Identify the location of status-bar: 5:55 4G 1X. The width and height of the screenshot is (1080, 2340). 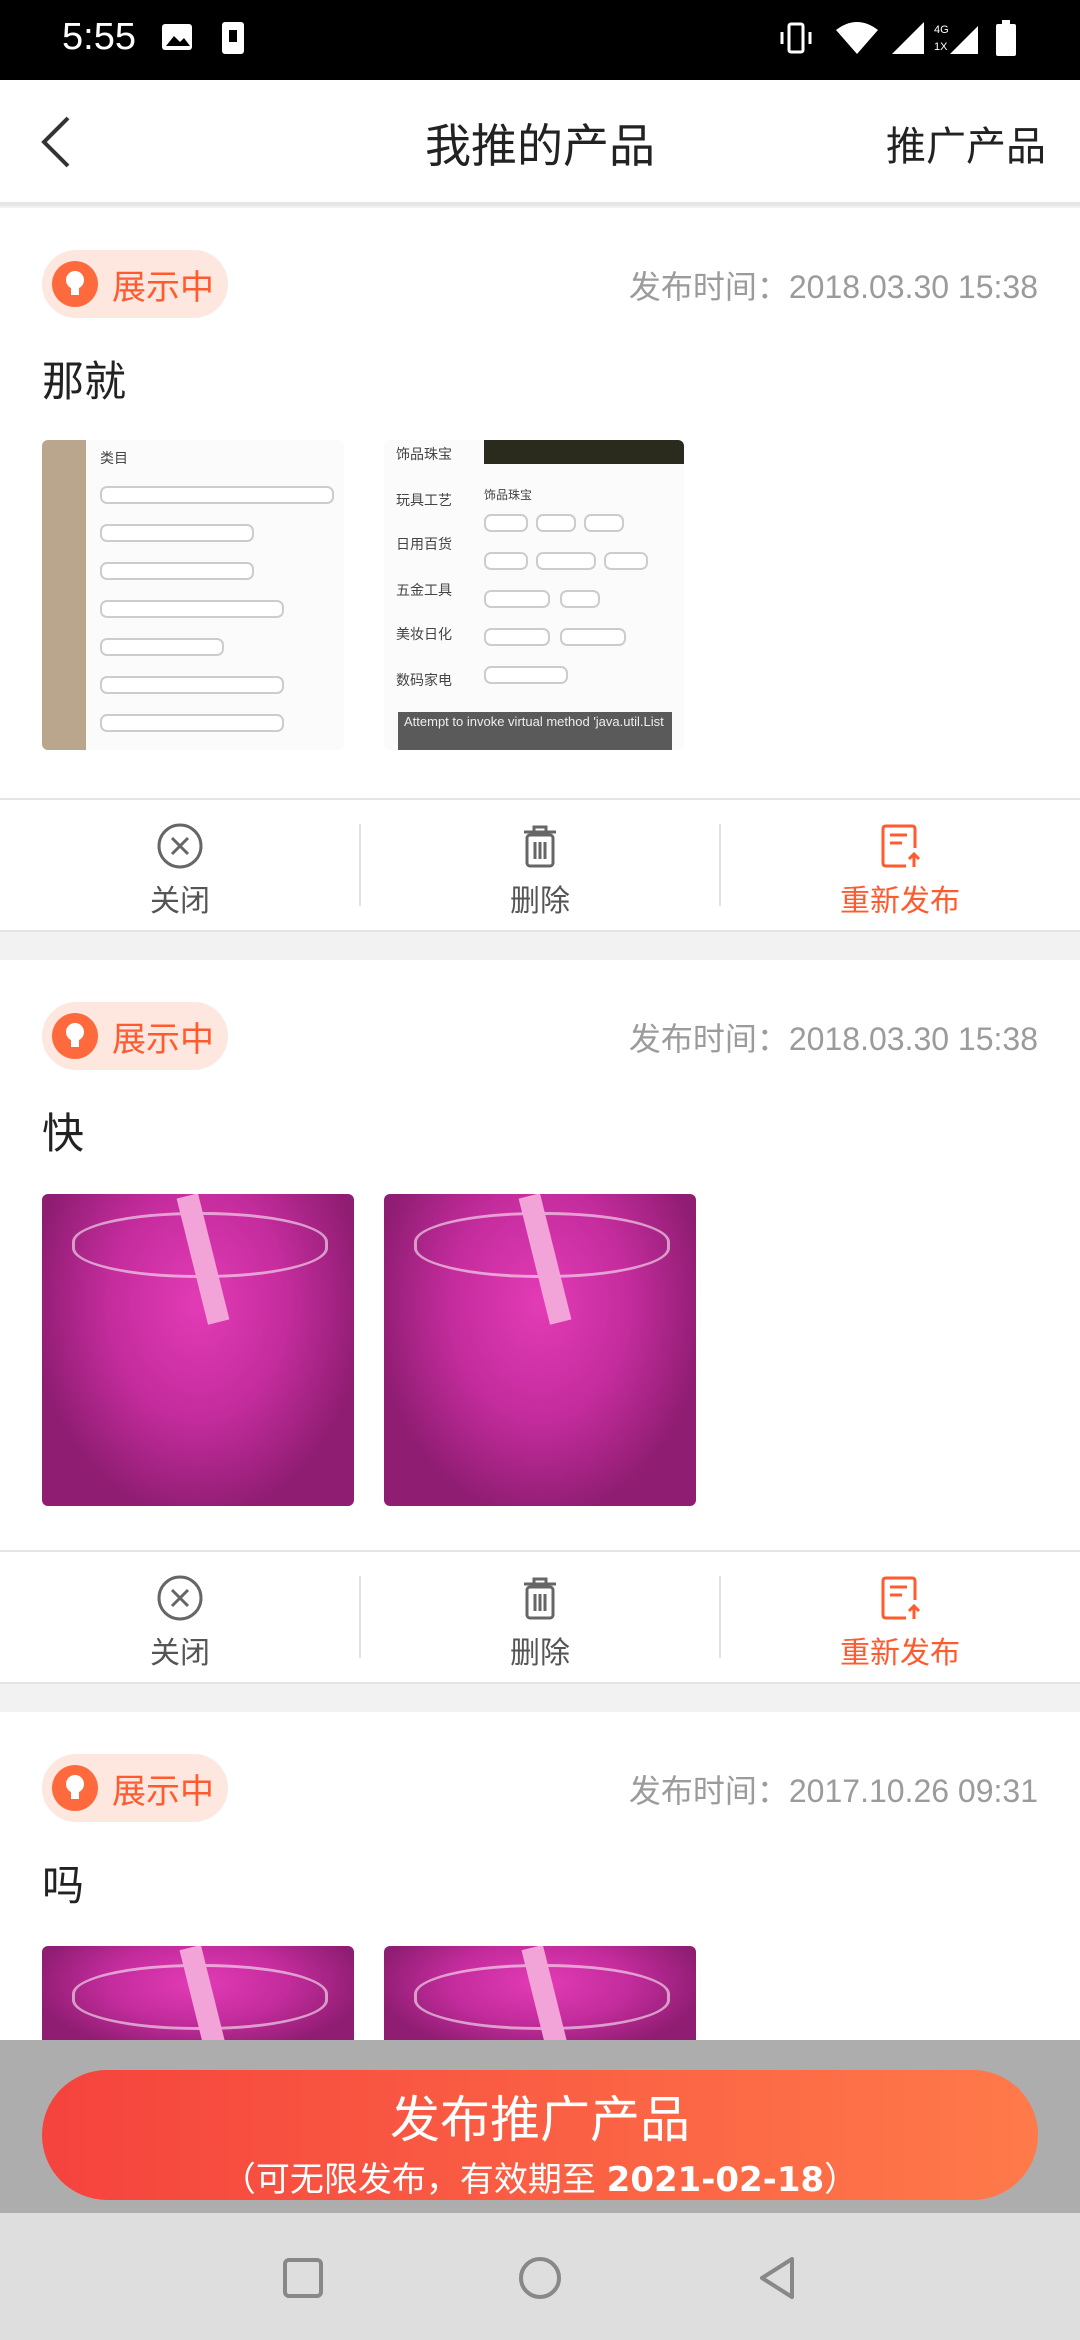
(540, 40).